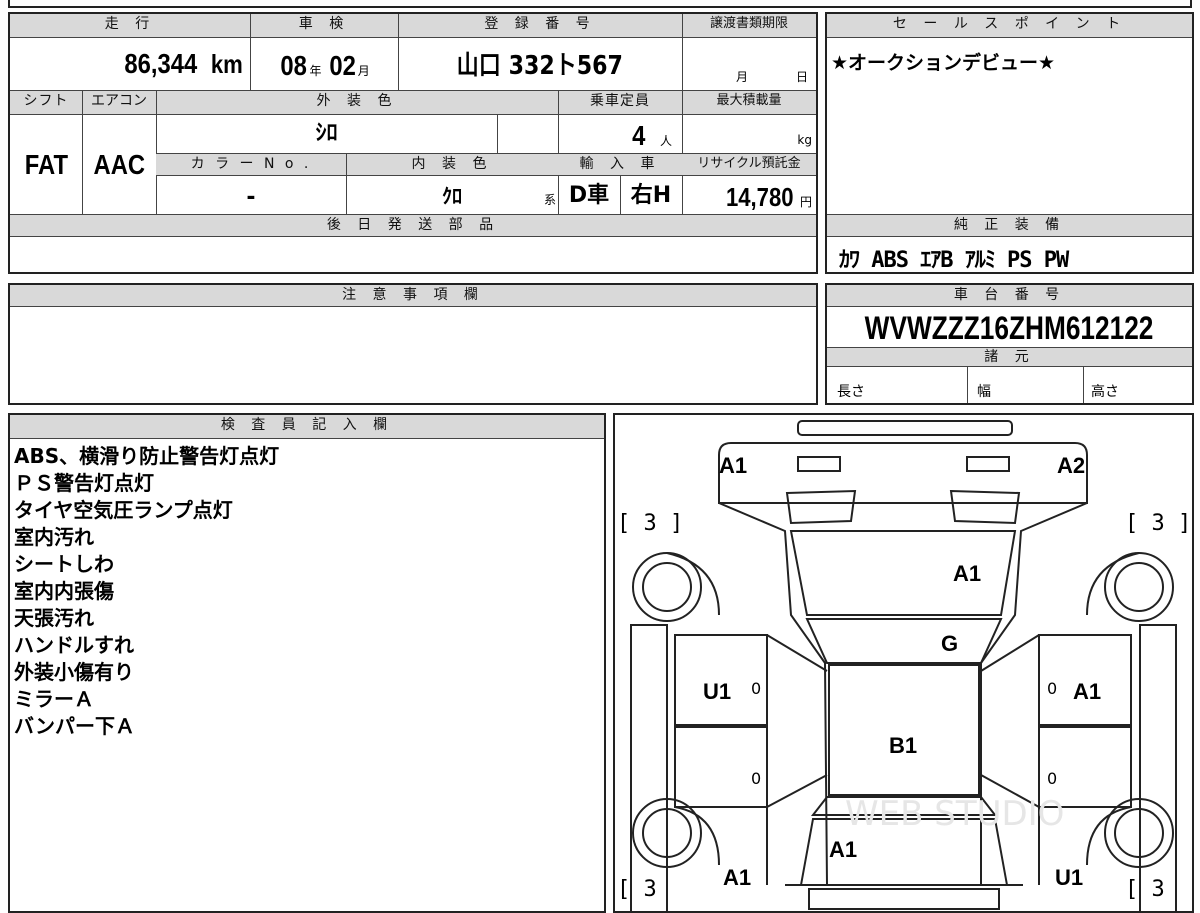 This screenshot has width=1200, height=913. What do you see at coordinates (74, 645) in the screenshot?
I see `inspector-line: ハンドルすれ` at bounding box center [74, 645].